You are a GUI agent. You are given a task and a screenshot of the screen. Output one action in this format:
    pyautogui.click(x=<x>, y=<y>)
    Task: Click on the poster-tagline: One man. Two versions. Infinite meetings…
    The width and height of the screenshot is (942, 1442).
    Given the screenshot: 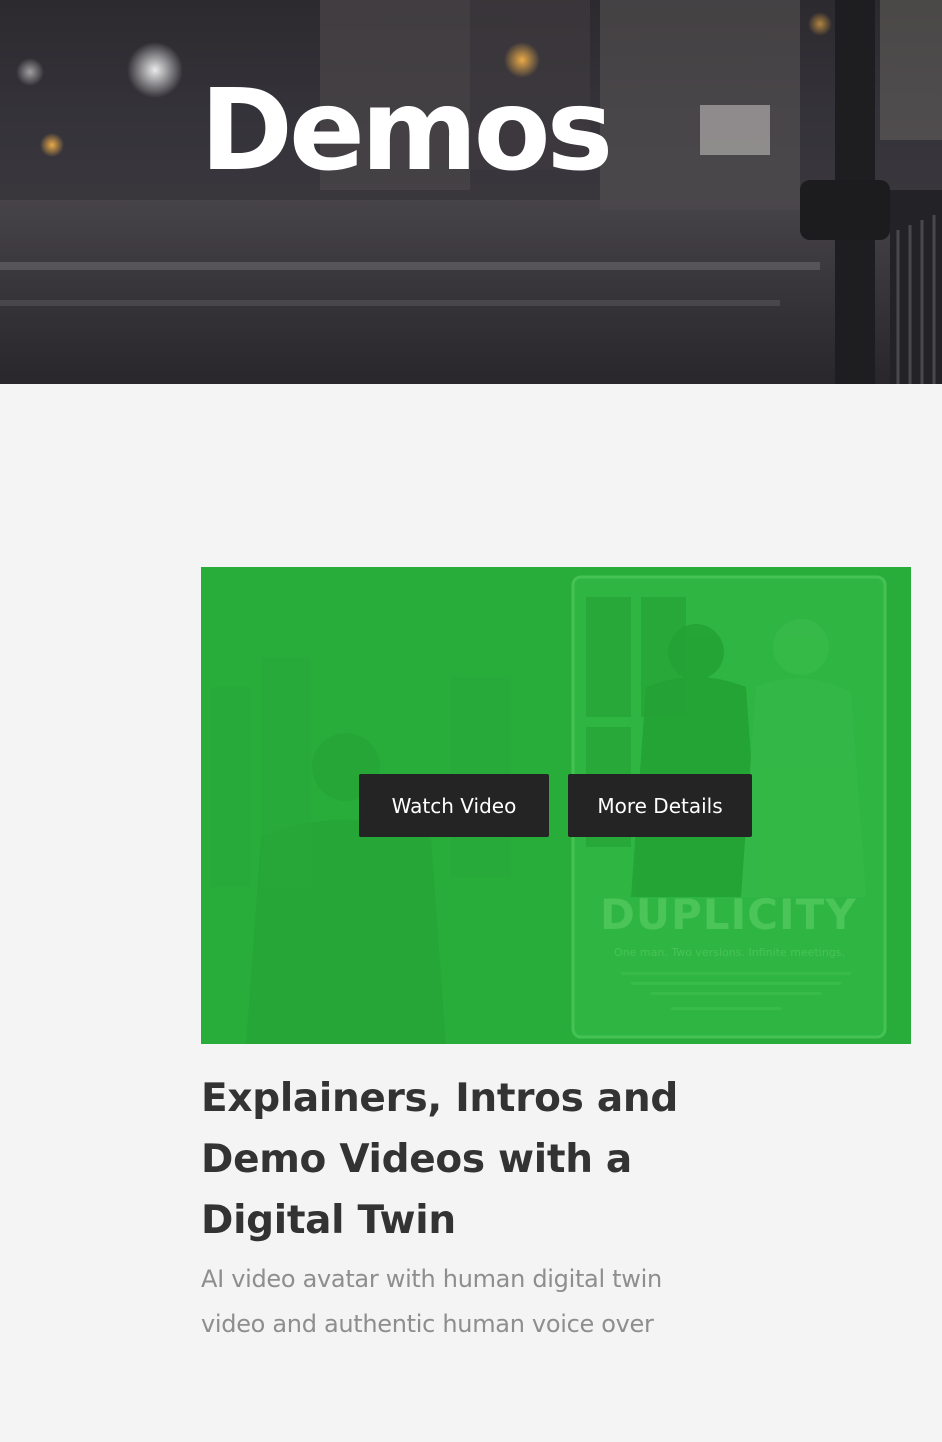 What is the action you would take?
    pyautogui.click(x=729, y=952)
    